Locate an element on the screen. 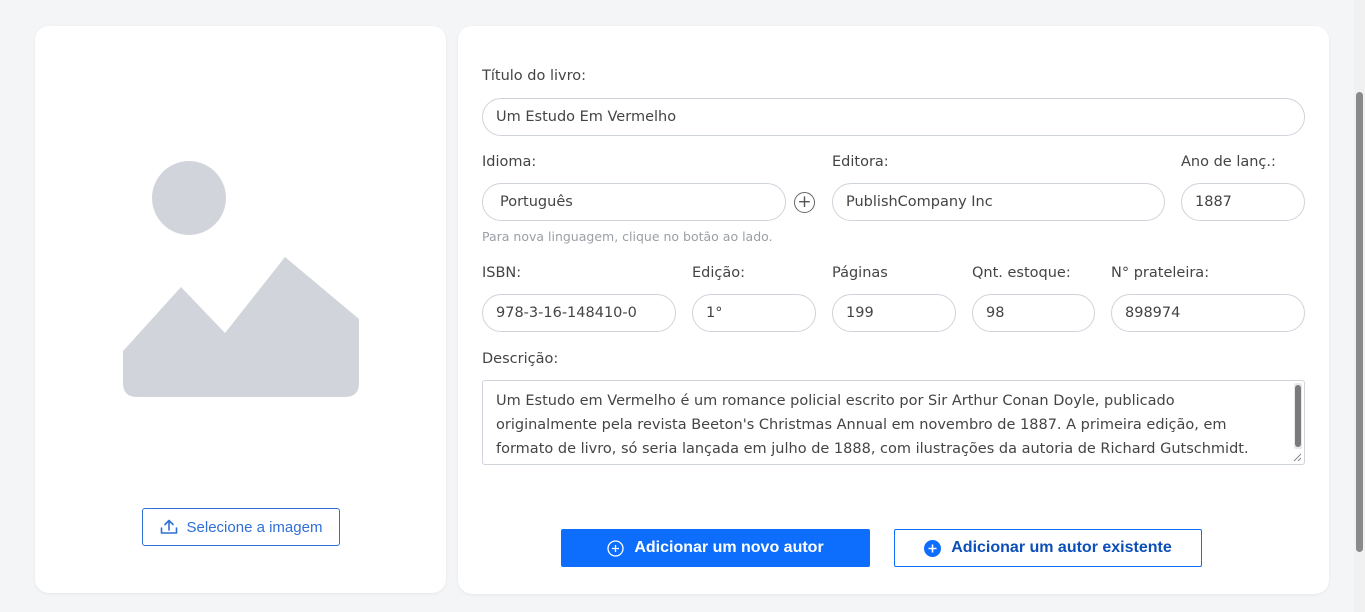 This screenshot has height=612, width=1365. edition-label: Edição: is located at coordinates (719, 273).